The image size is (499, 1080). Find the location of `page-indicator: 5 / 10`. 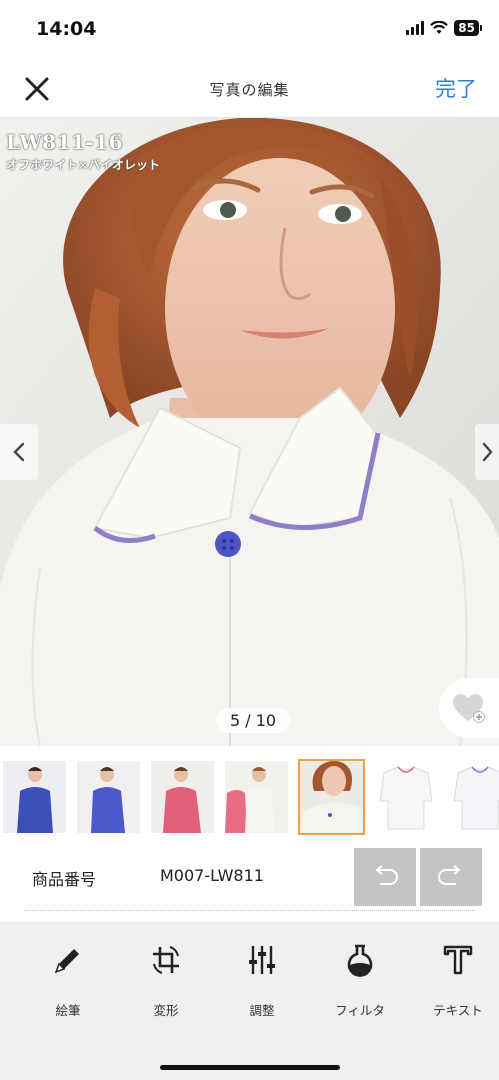

page-indicator: 5 / 10 is located at coordinates (253, 720).